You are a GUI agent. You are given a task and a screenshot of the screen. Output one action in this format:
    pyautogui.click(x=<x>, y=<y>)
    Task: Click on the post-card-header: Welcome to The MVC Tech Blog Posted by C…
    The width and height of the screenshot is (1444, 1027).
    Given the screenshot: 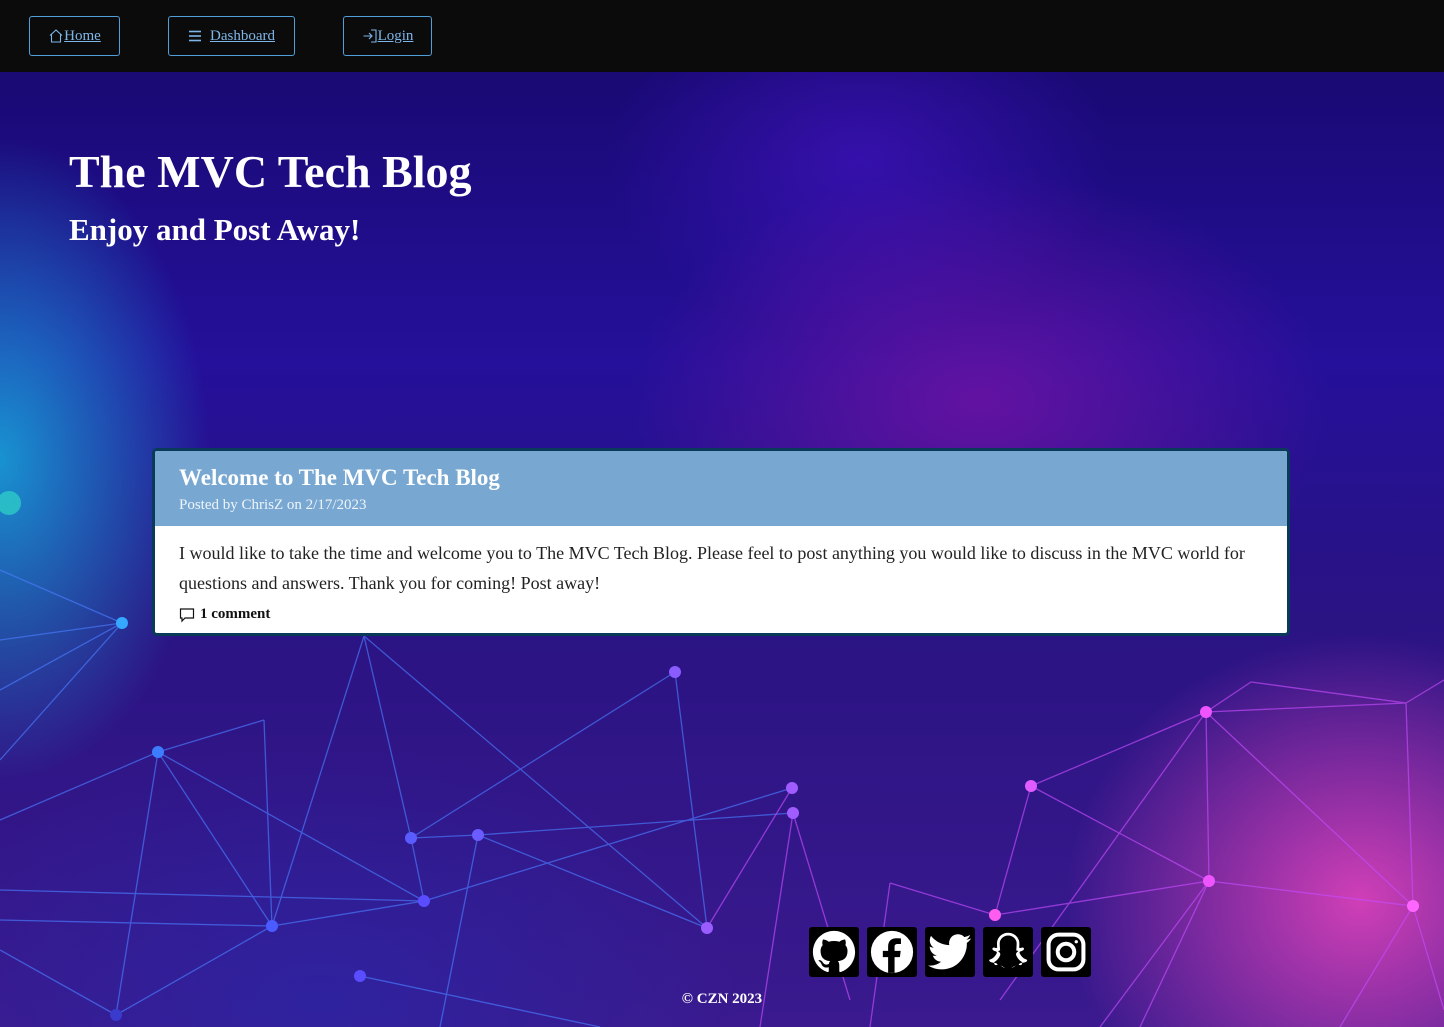 What is the action you would take?
    pyautogui.click(x=721, y=488)
    